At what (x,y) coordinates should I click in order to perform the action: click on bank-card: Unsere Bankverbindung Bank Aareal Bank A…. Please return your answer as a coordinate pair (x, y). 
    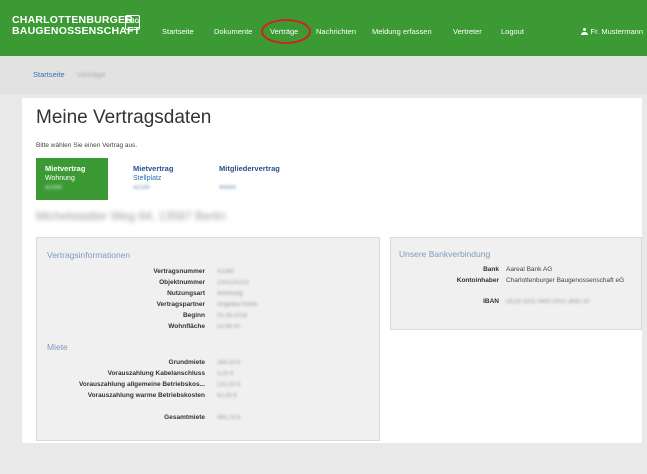
    Looking at the image, I should click on (516, 283).